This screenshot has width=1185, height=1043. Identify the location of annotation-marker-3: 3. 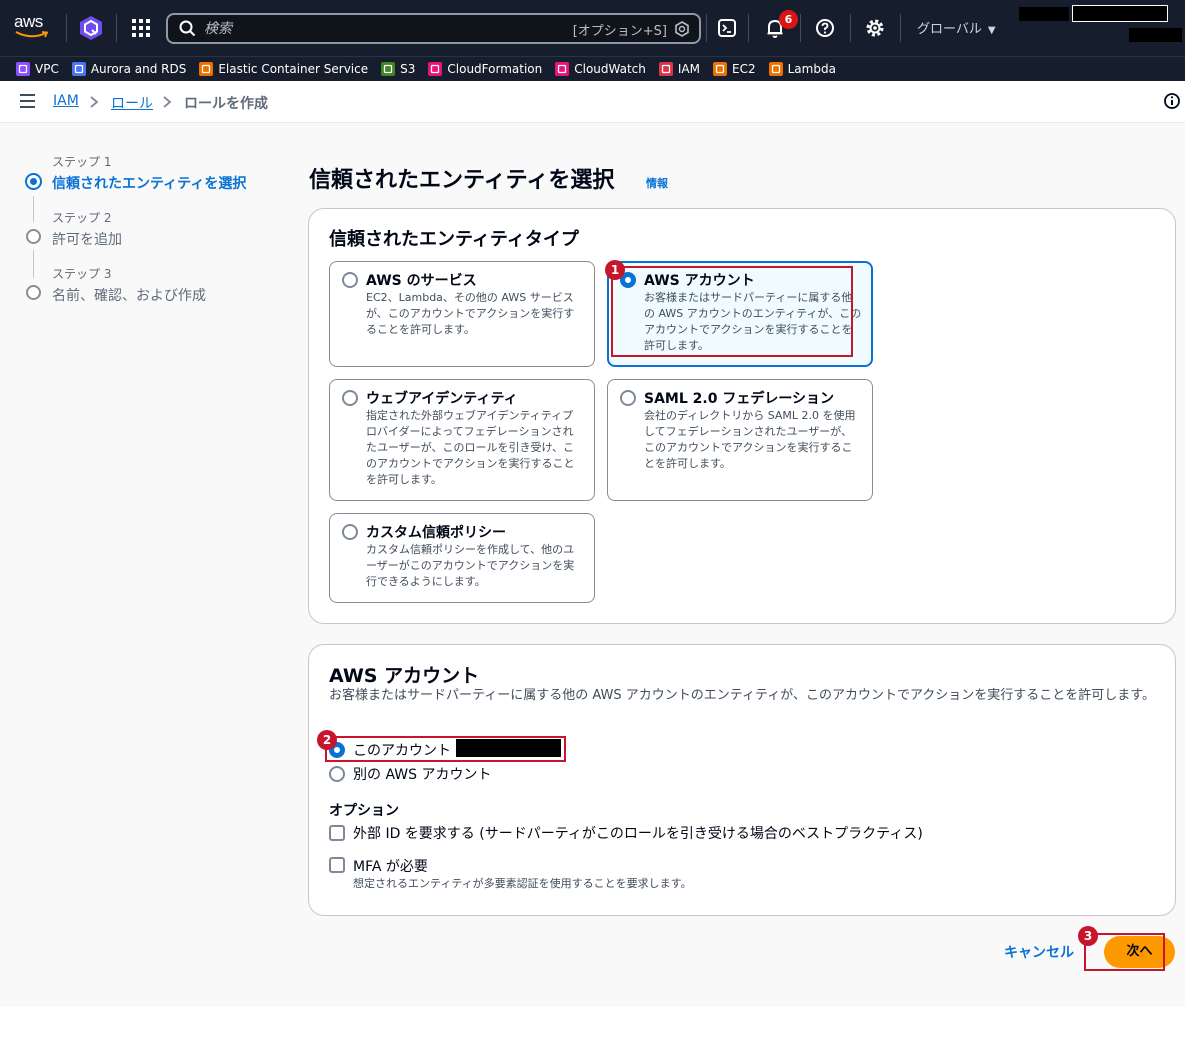
(1088, 936).